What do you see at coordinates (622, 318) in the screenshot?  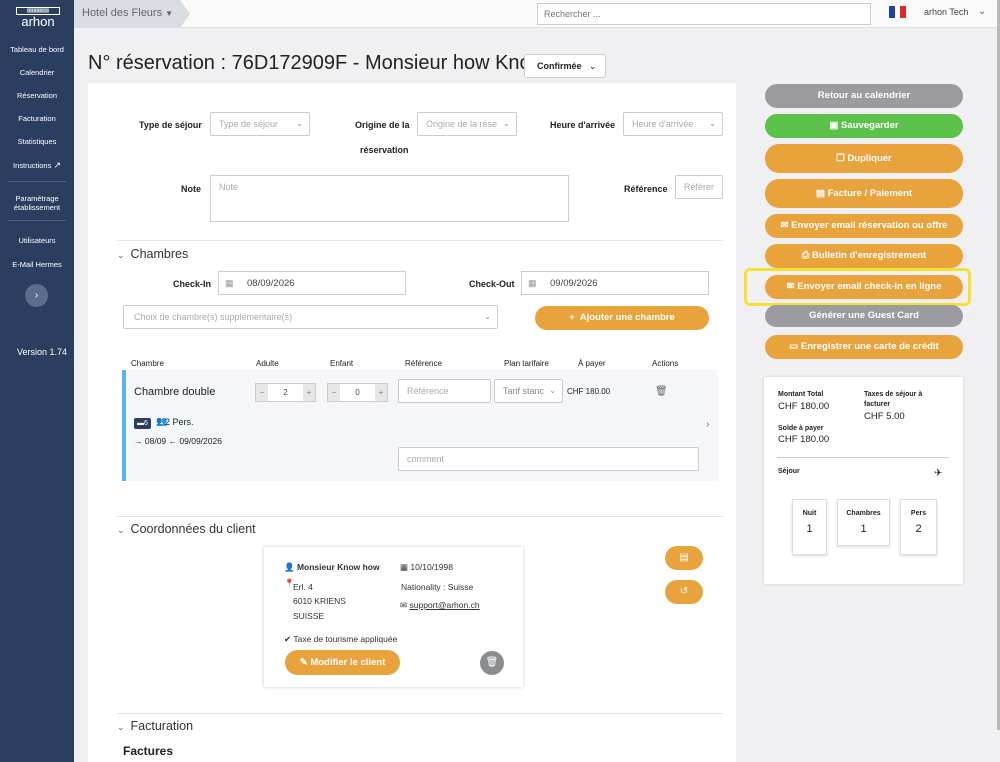 I see `add-room-button: + Ajouter une chambre` at bounding box center [622, 318].